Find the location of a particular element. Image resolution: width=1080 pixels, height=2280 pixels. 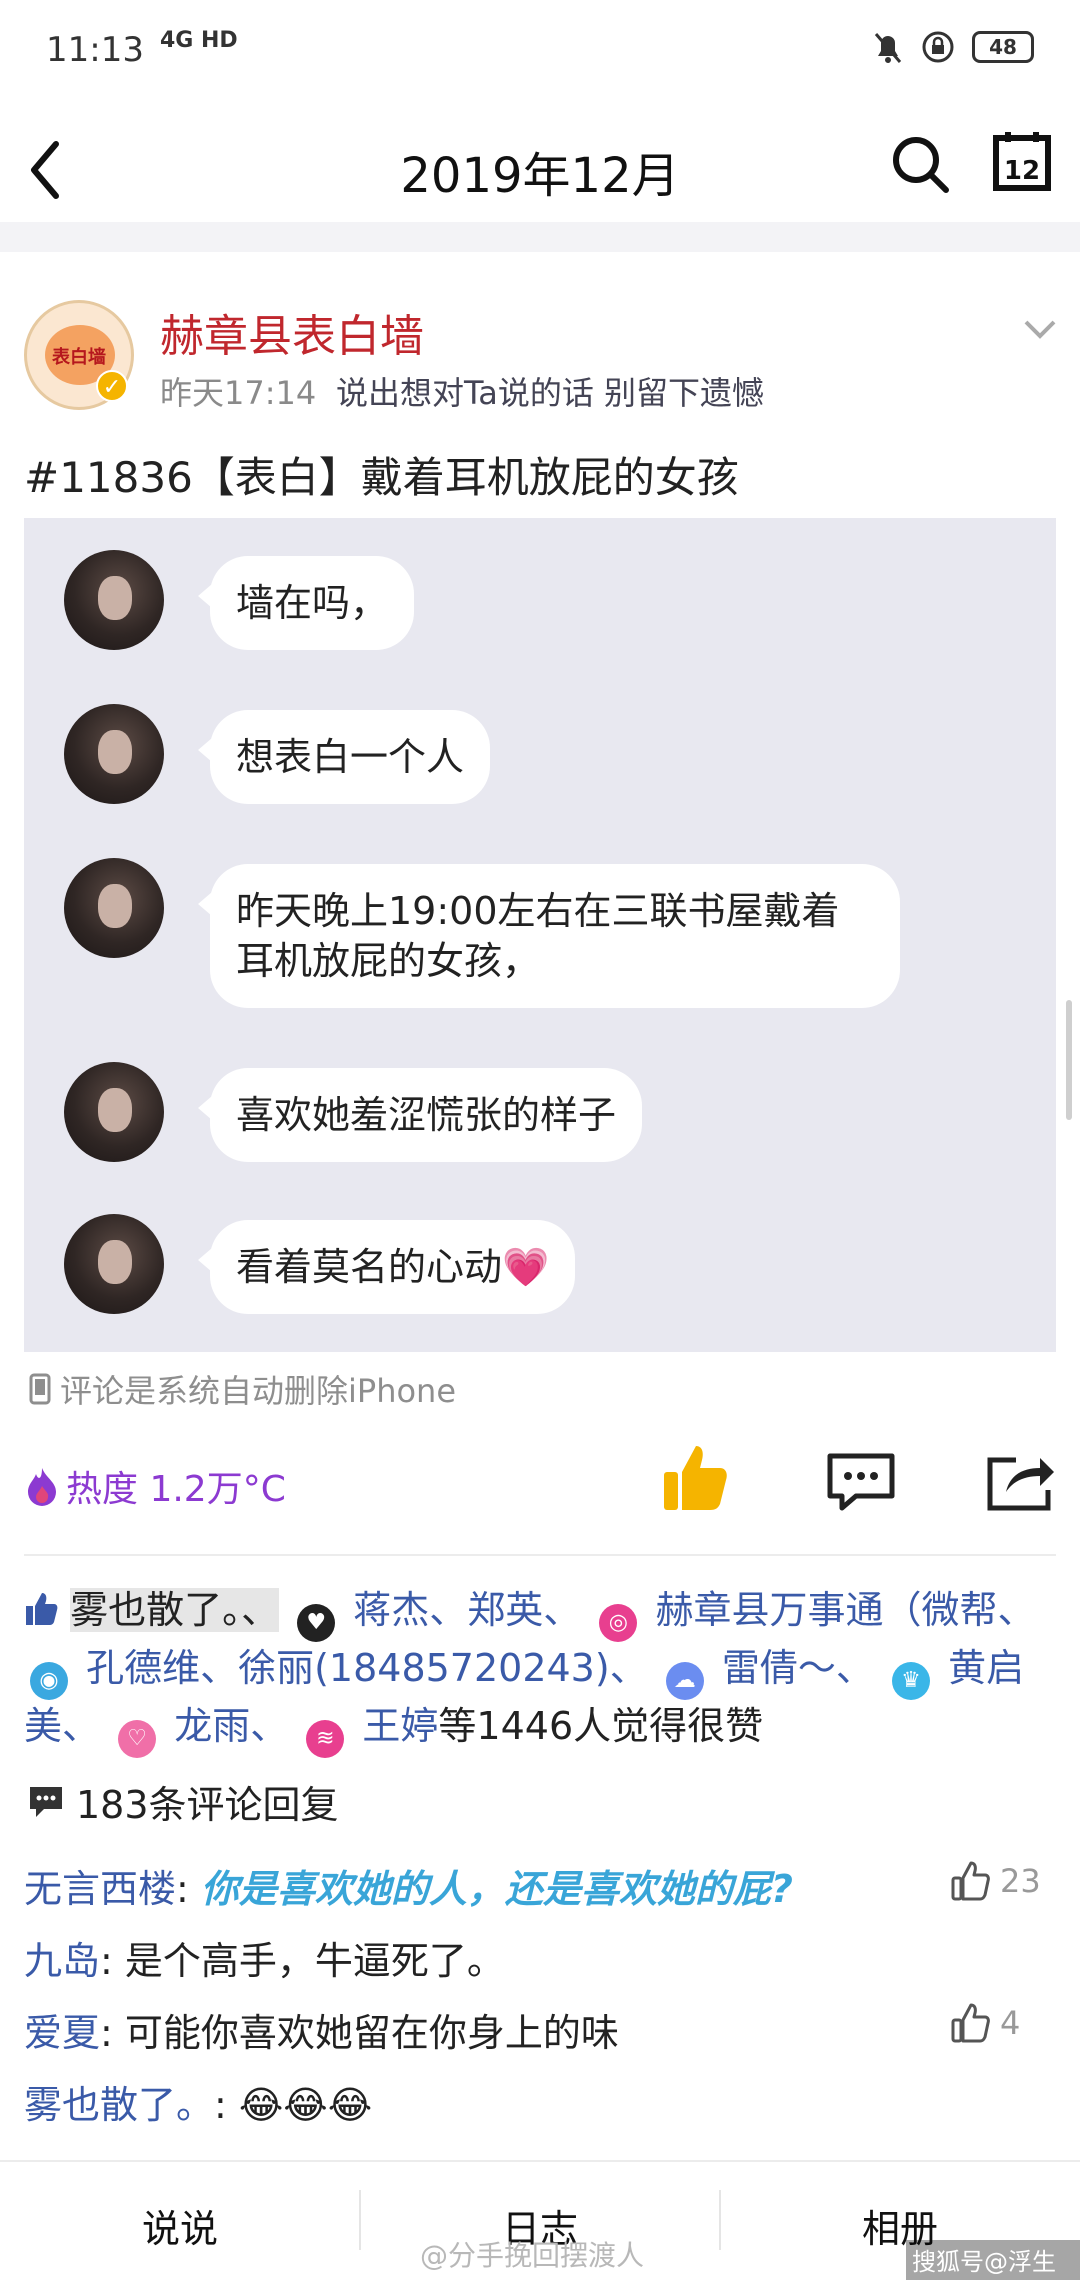

comment-count: 183条评论回复 is located at coordinates (183, 1801).